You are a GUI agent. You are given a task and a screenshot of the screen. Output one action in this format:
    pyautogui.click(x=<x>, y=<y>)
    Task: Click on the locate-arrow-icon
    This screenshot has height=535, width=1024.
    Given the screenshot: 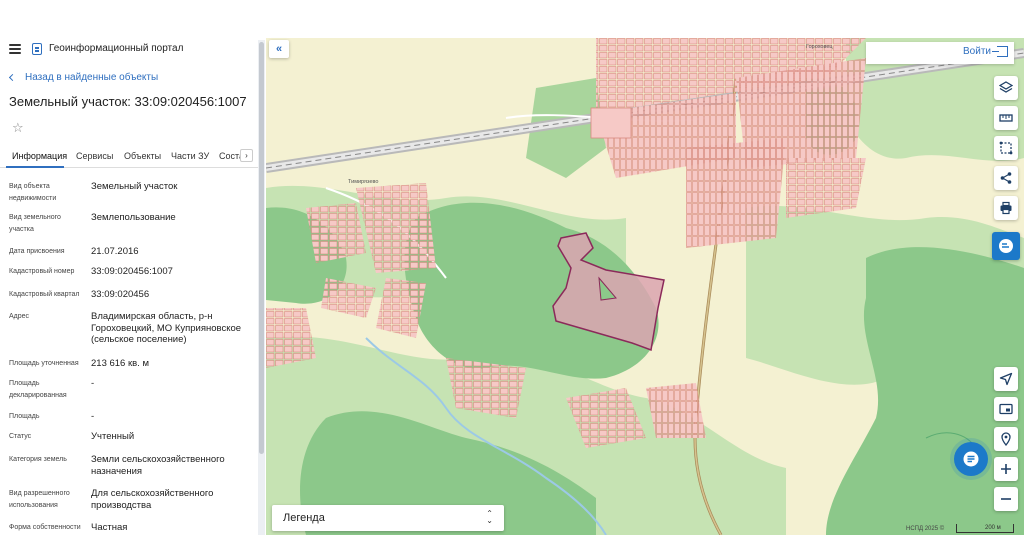 What is the action you would take?
    pyautogui.click(x=1006, y=379)
    